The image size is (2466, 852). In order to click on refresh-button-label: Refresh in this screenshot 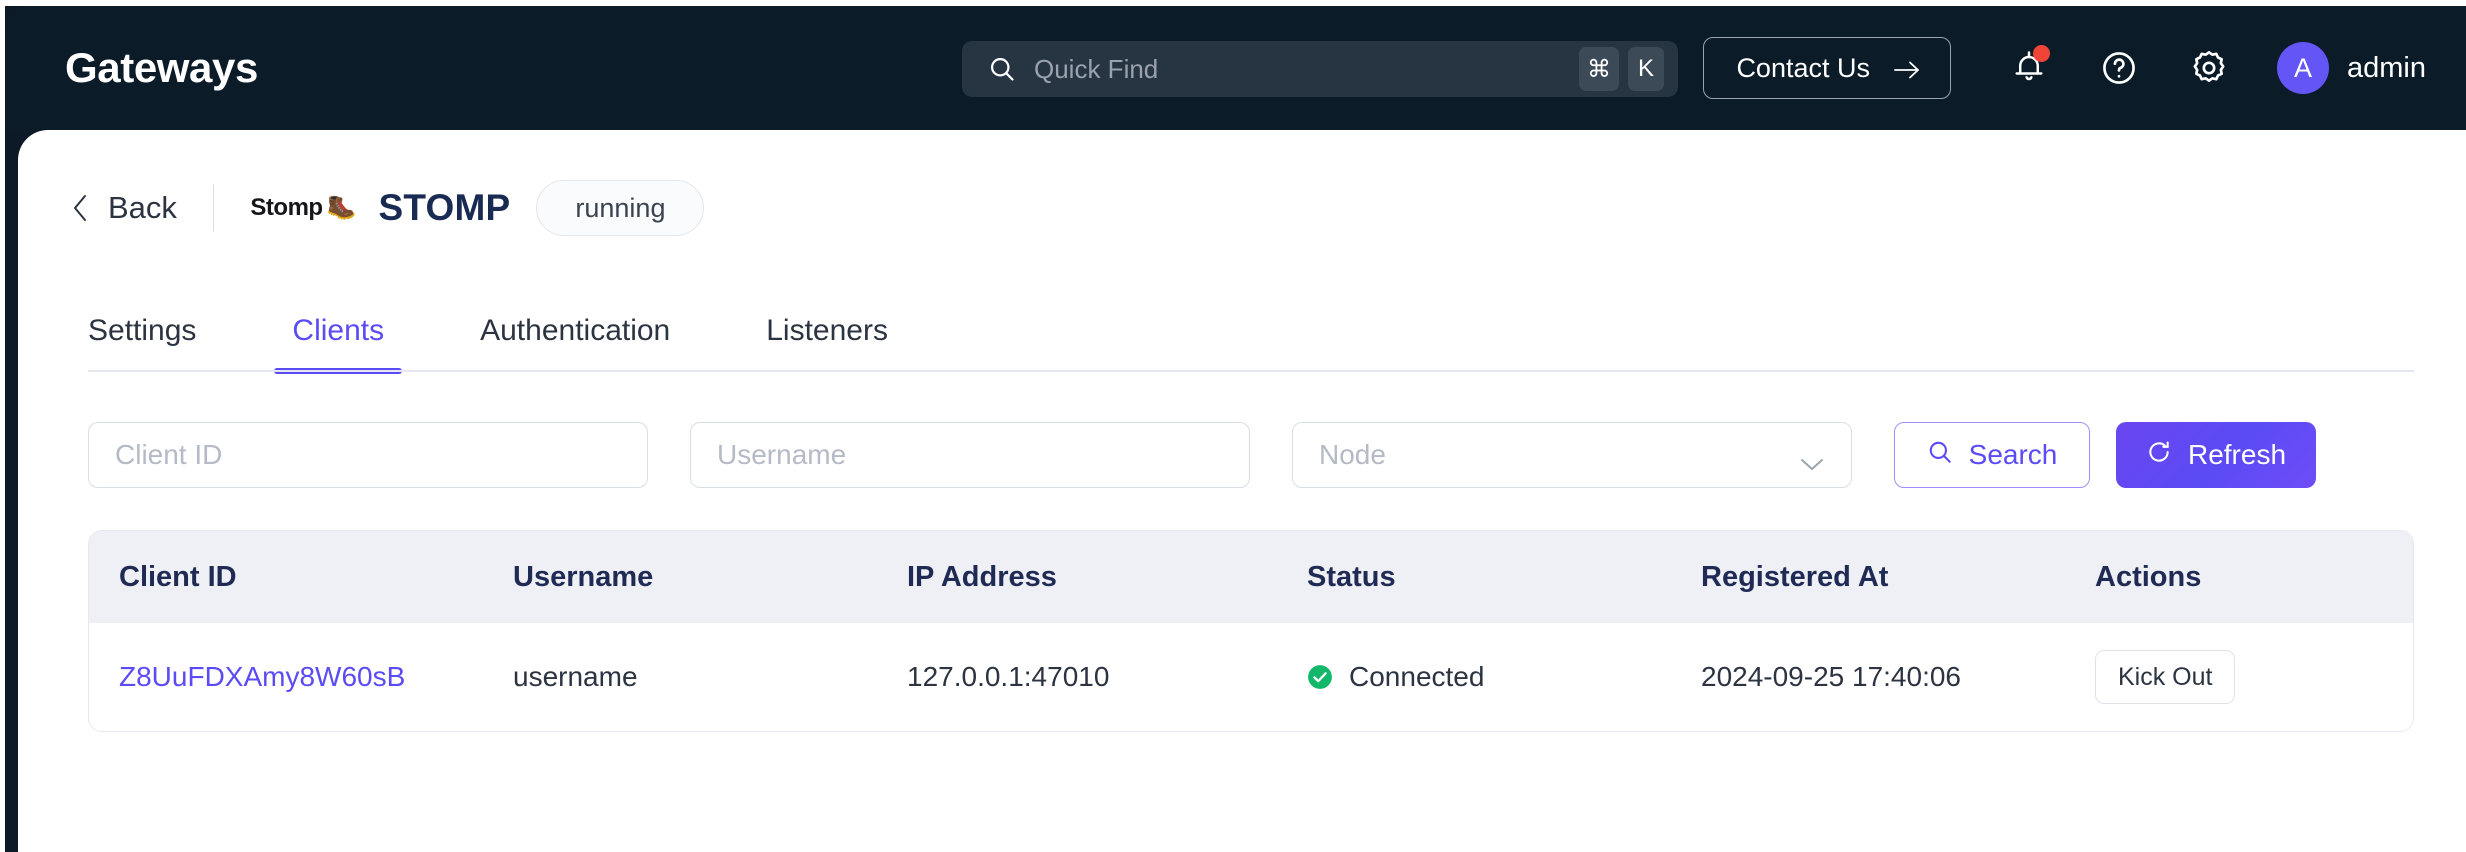, I will do `click(2237, 454)`.